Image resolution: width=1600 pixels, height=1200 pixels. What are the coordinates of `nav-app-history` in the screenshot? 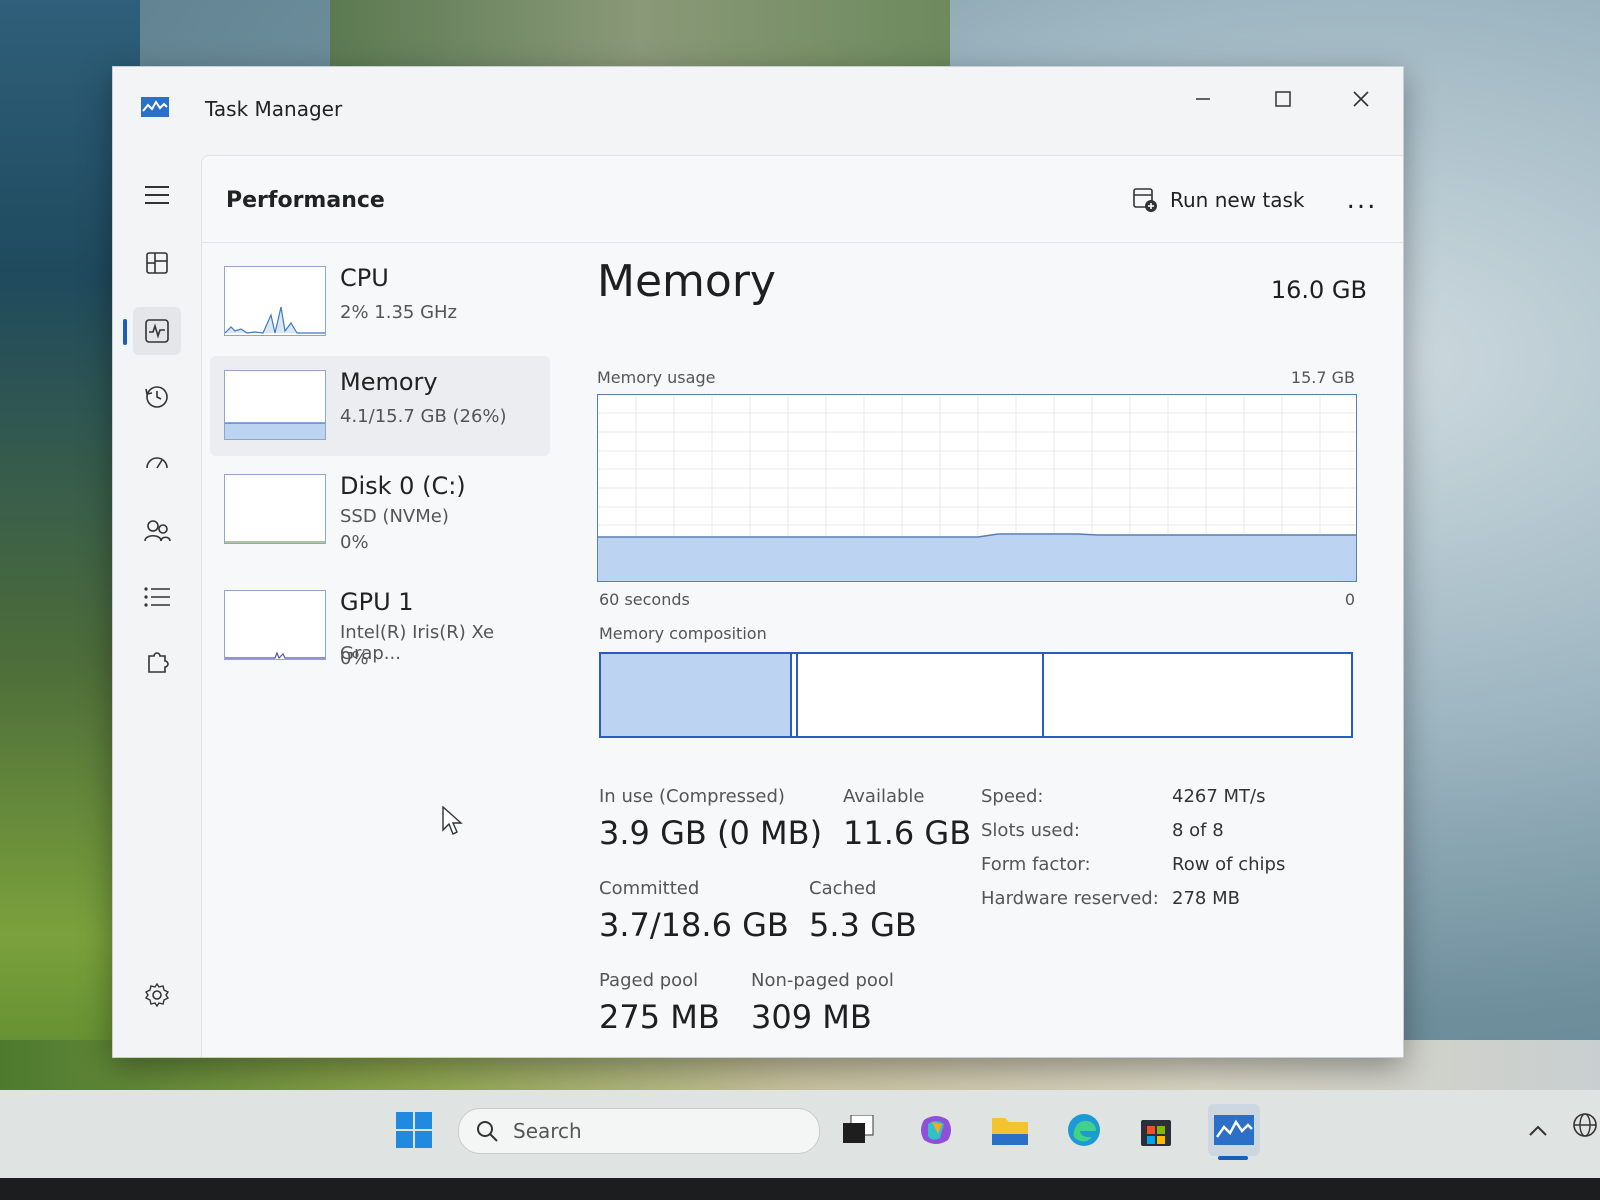 It's located at (157, 397).